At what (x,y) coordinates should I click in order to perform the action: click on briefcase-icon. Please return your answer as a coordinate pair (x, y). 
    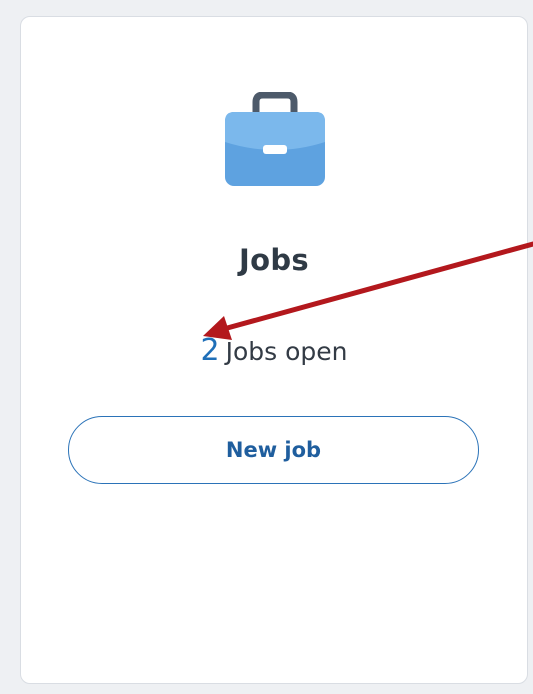
    Looking at the image, I should click on (275, 139).